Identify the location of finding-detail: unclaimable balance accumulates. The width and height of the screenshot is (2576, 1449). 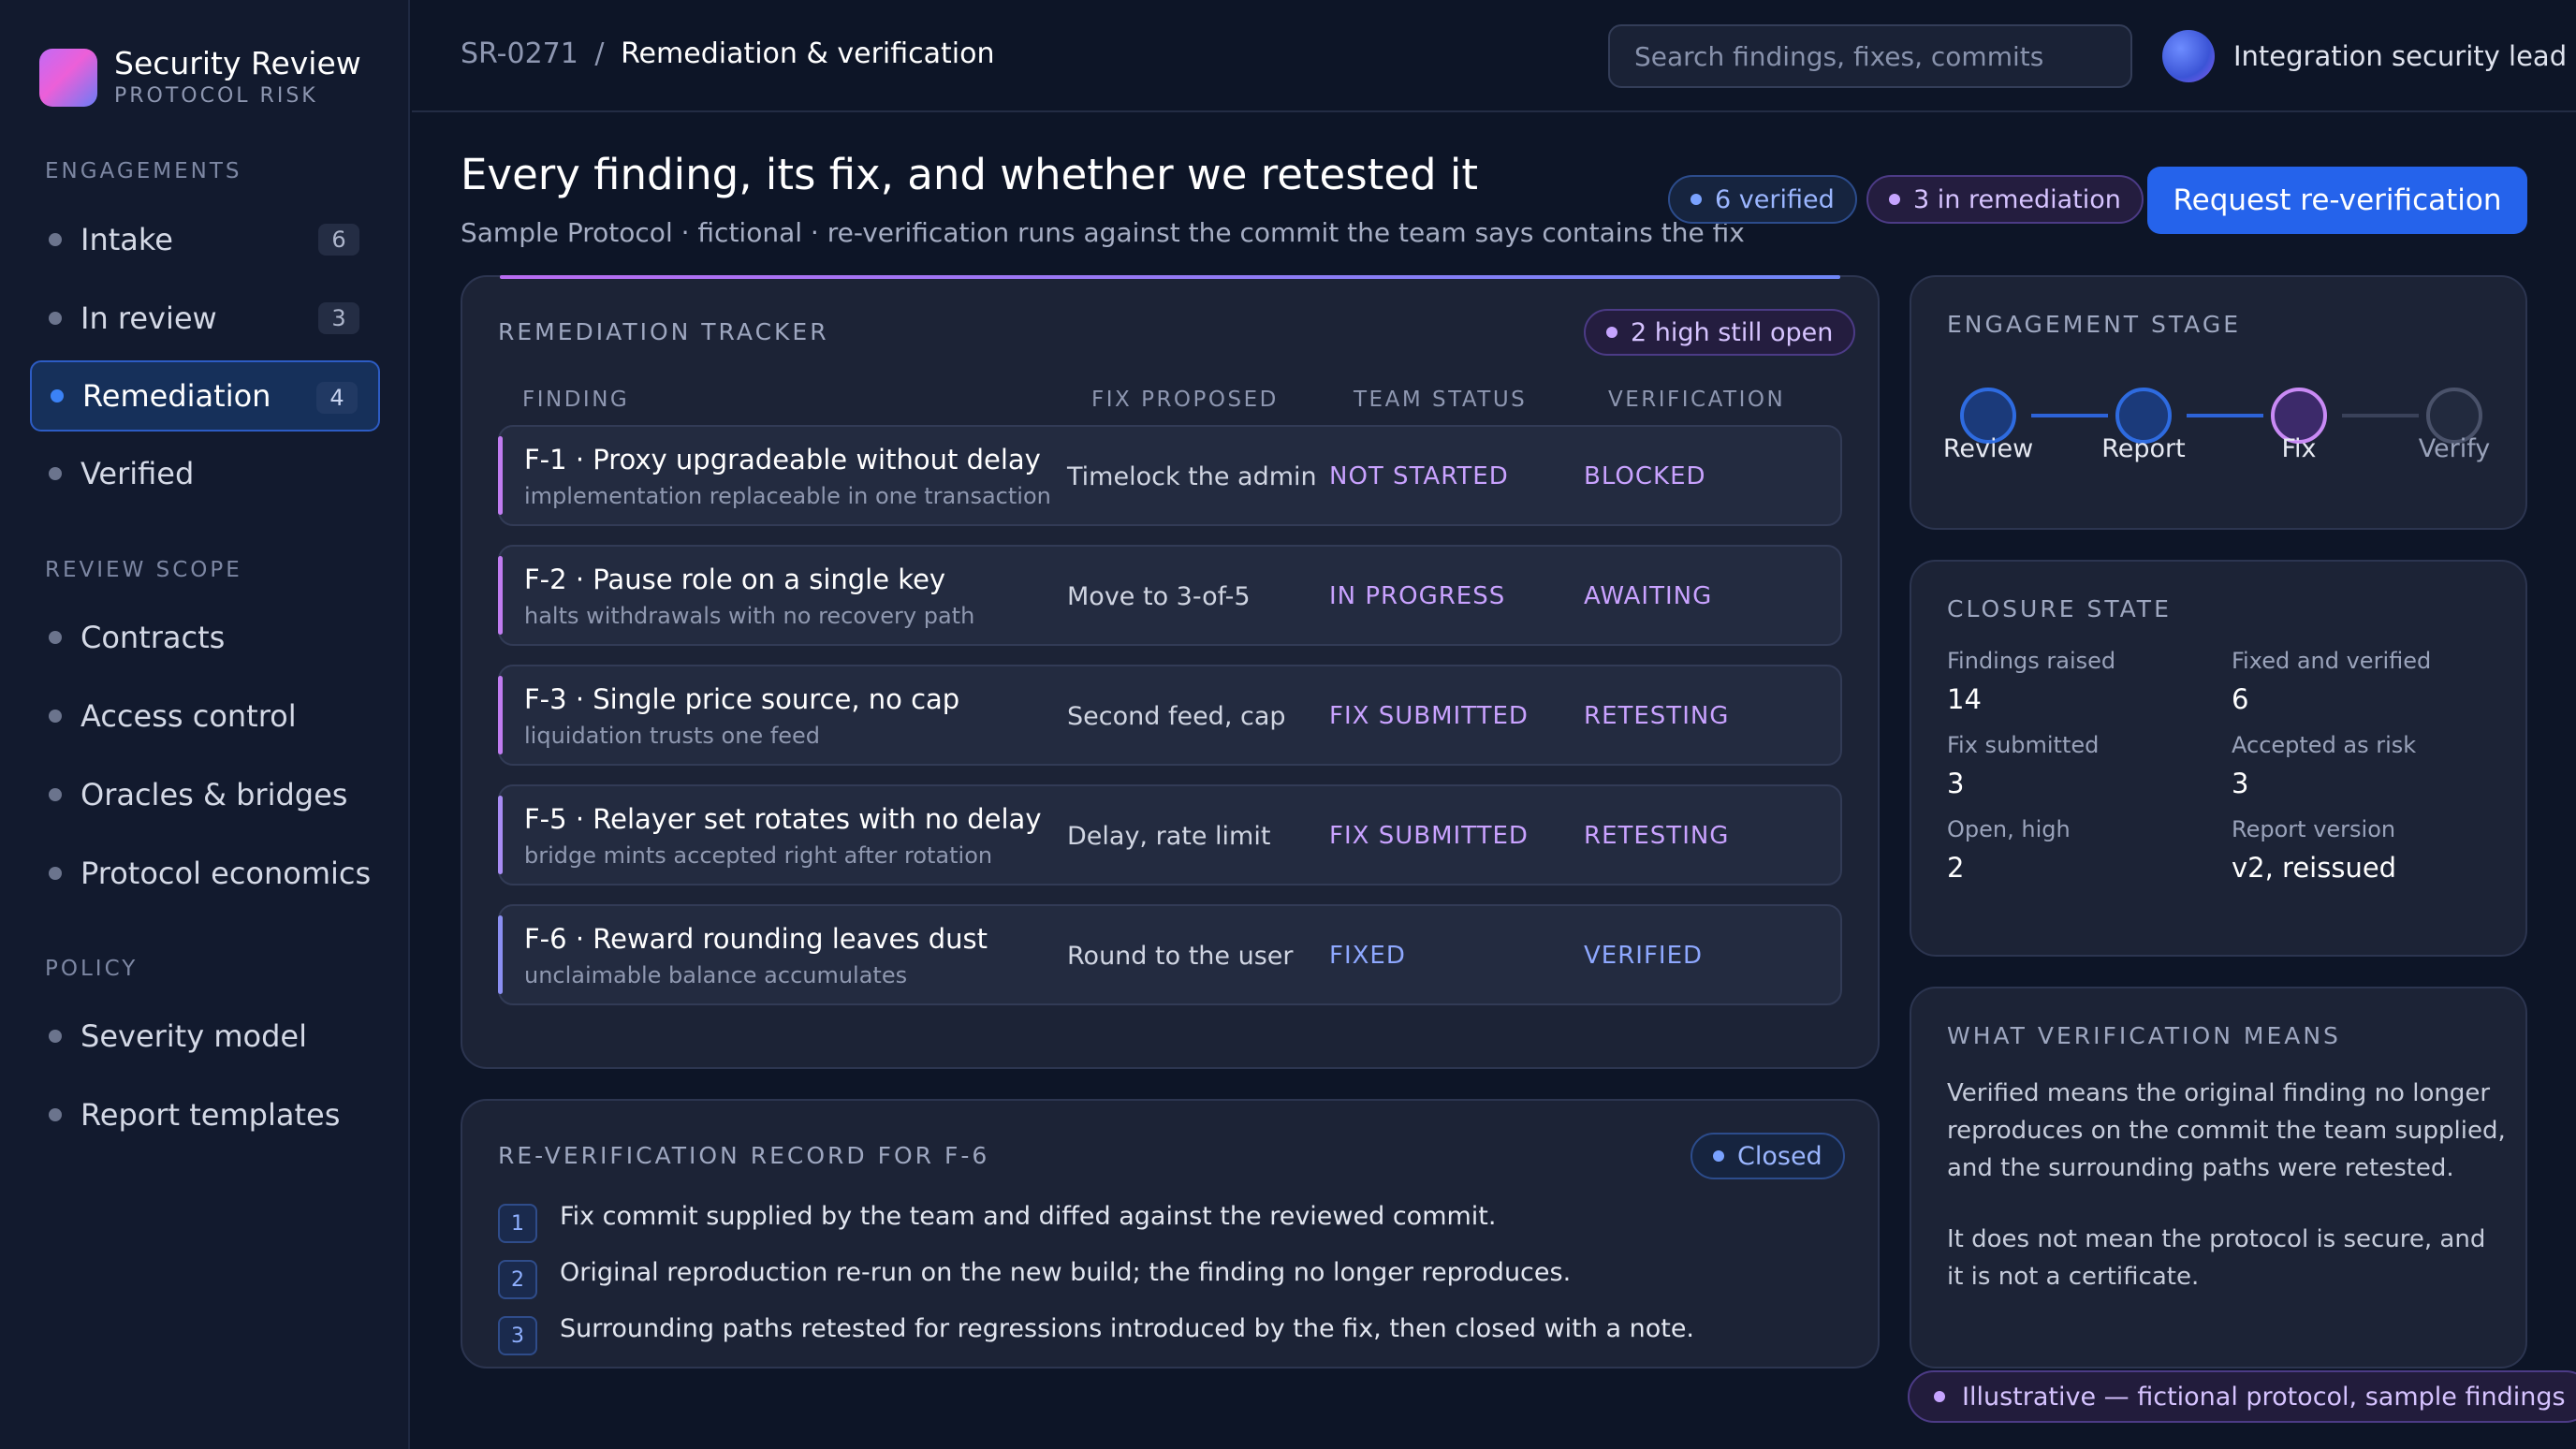
(716, 975).